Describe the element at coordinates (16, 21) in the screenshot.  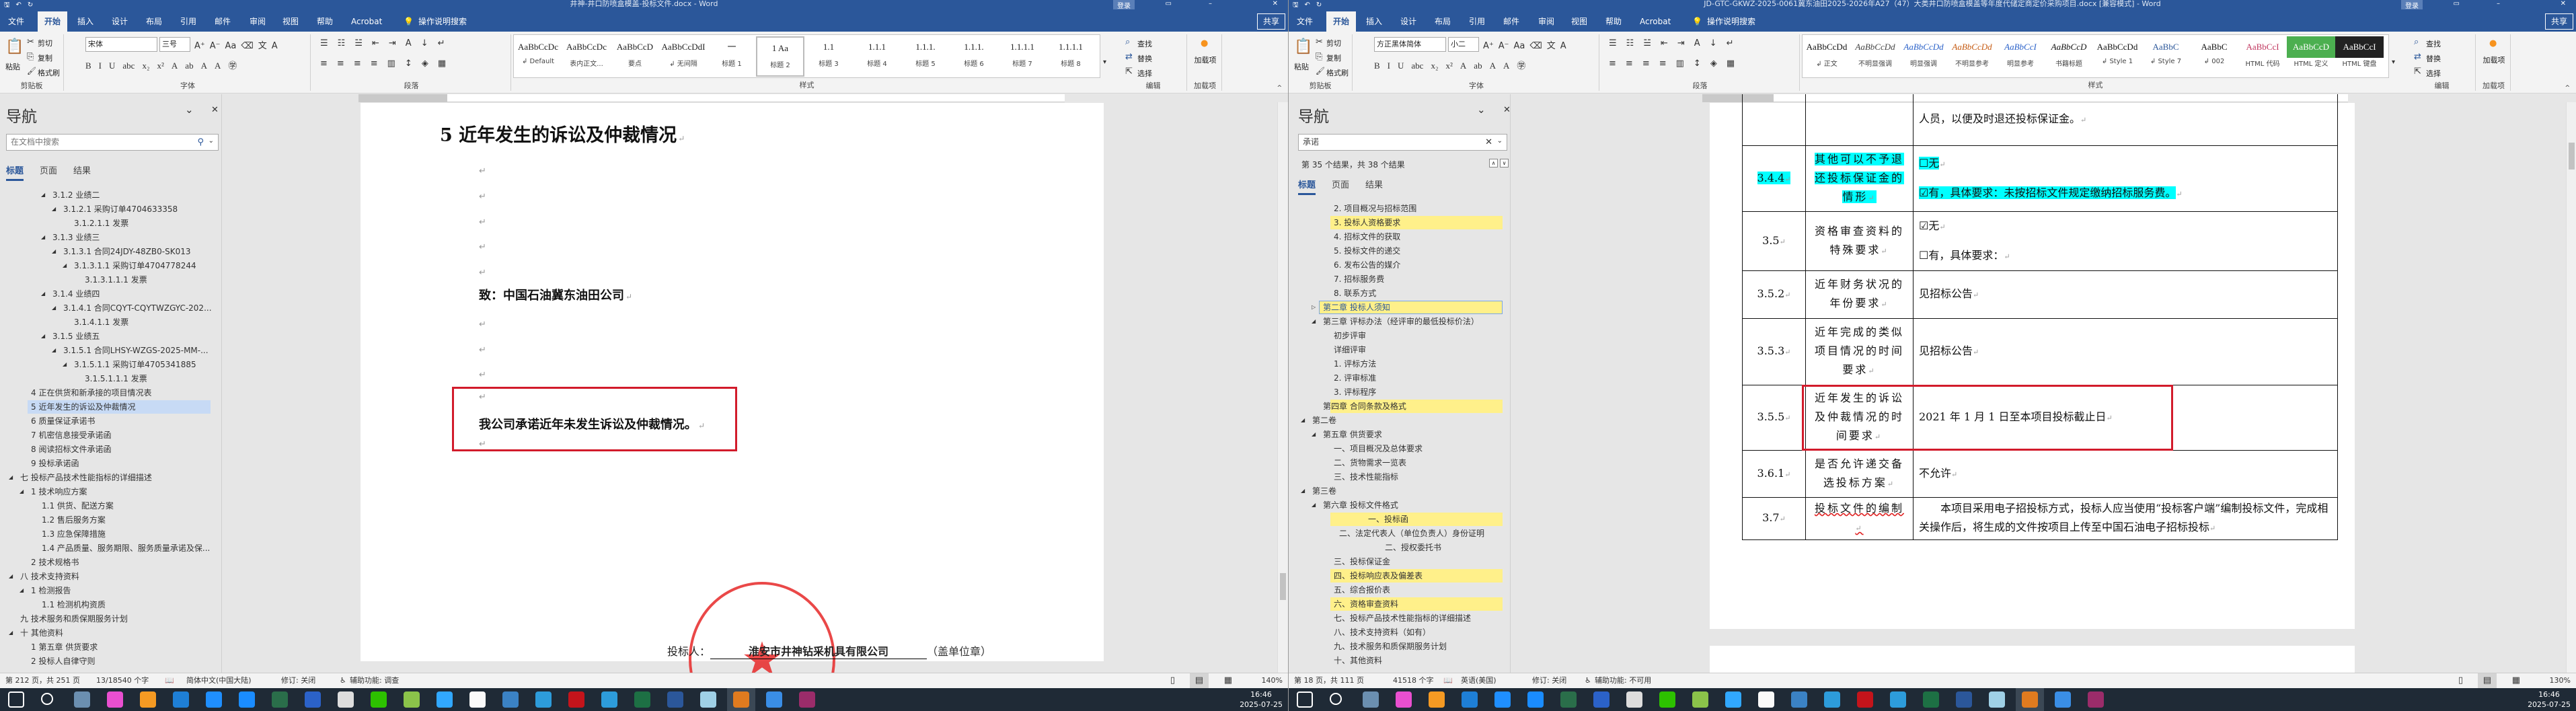
I see `tab-0: 文件` at that location.